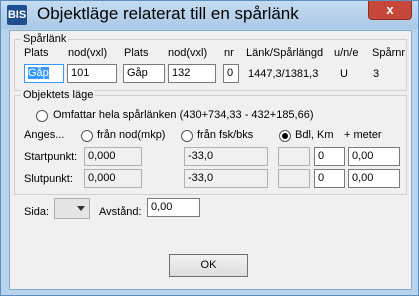 The width and height of the screenshot is (419, 296). Describe the element at coordinates (231, 73) in the screenshot. I see `nr-input: 0` at that location.